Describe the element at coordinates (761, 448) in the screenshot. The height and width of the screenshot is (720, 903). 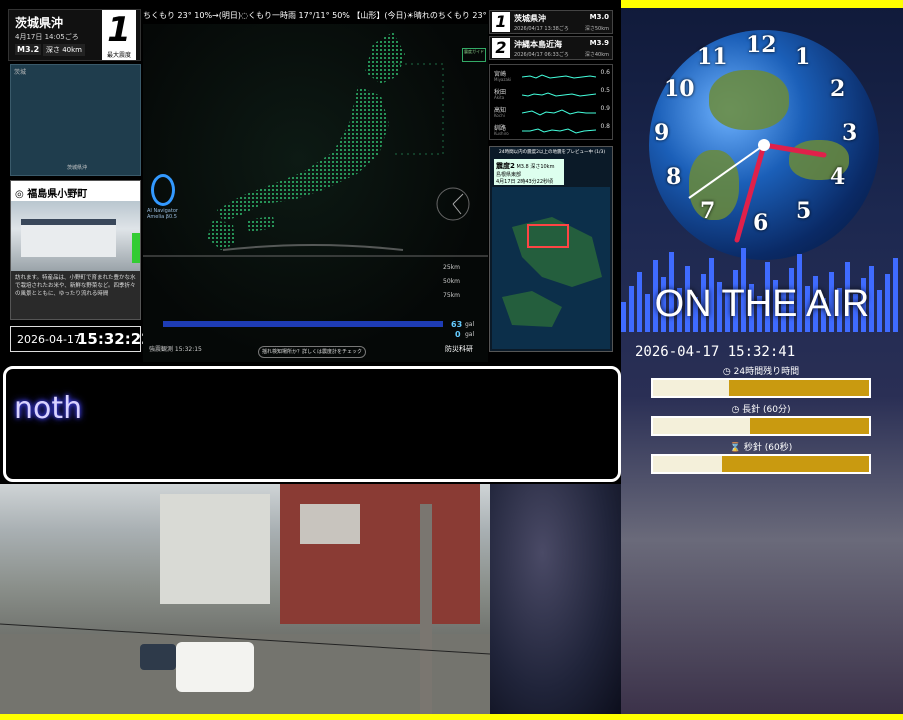
I see `timer-label-second: ⌛ 秒針 (60秒)` at that location.